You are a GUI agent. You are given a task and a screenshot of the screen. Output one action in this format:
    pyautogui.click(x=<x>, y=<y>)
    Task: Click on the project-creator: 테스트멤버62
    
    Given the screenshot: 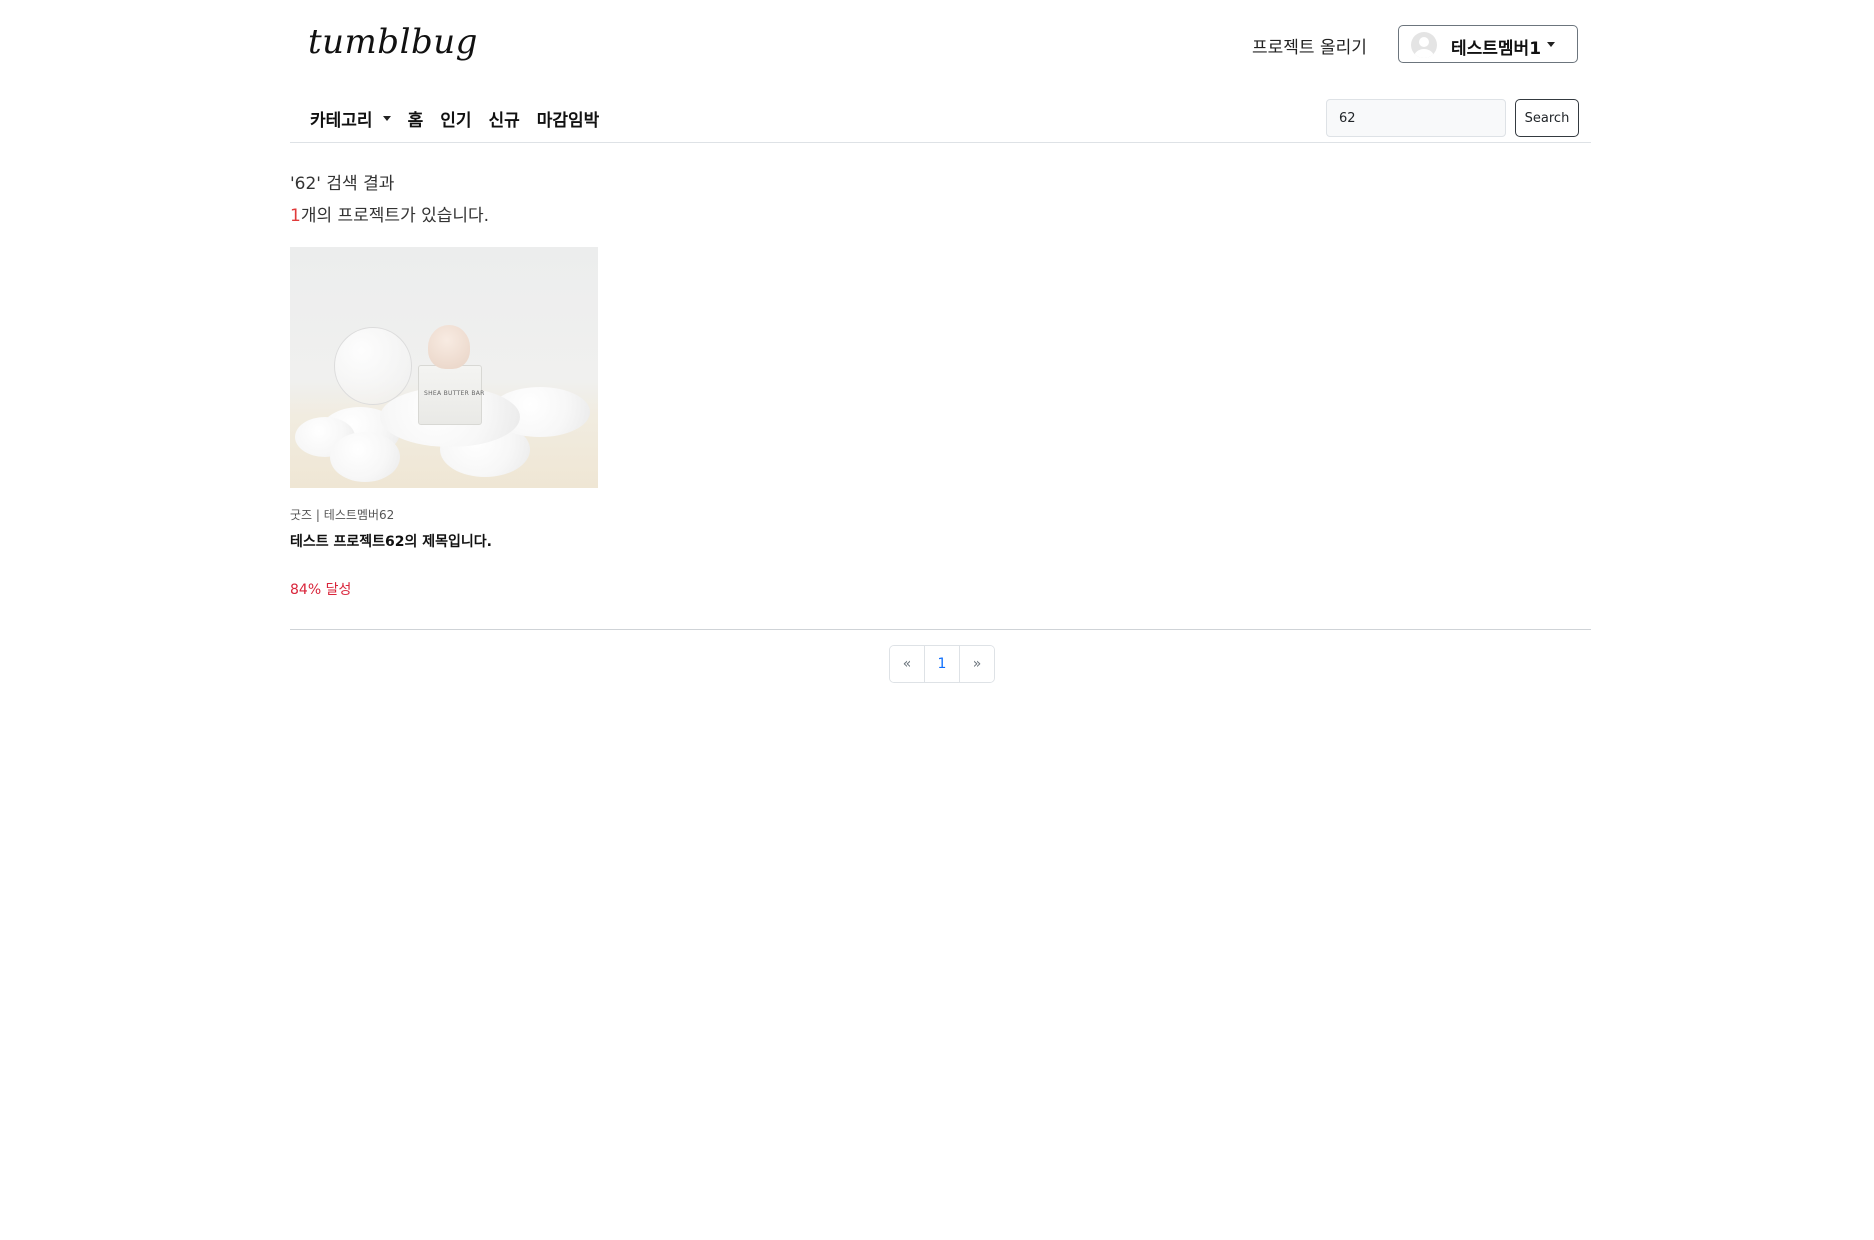 What is the action you would take?
    pyautogui.click(x=359, y=515)
    